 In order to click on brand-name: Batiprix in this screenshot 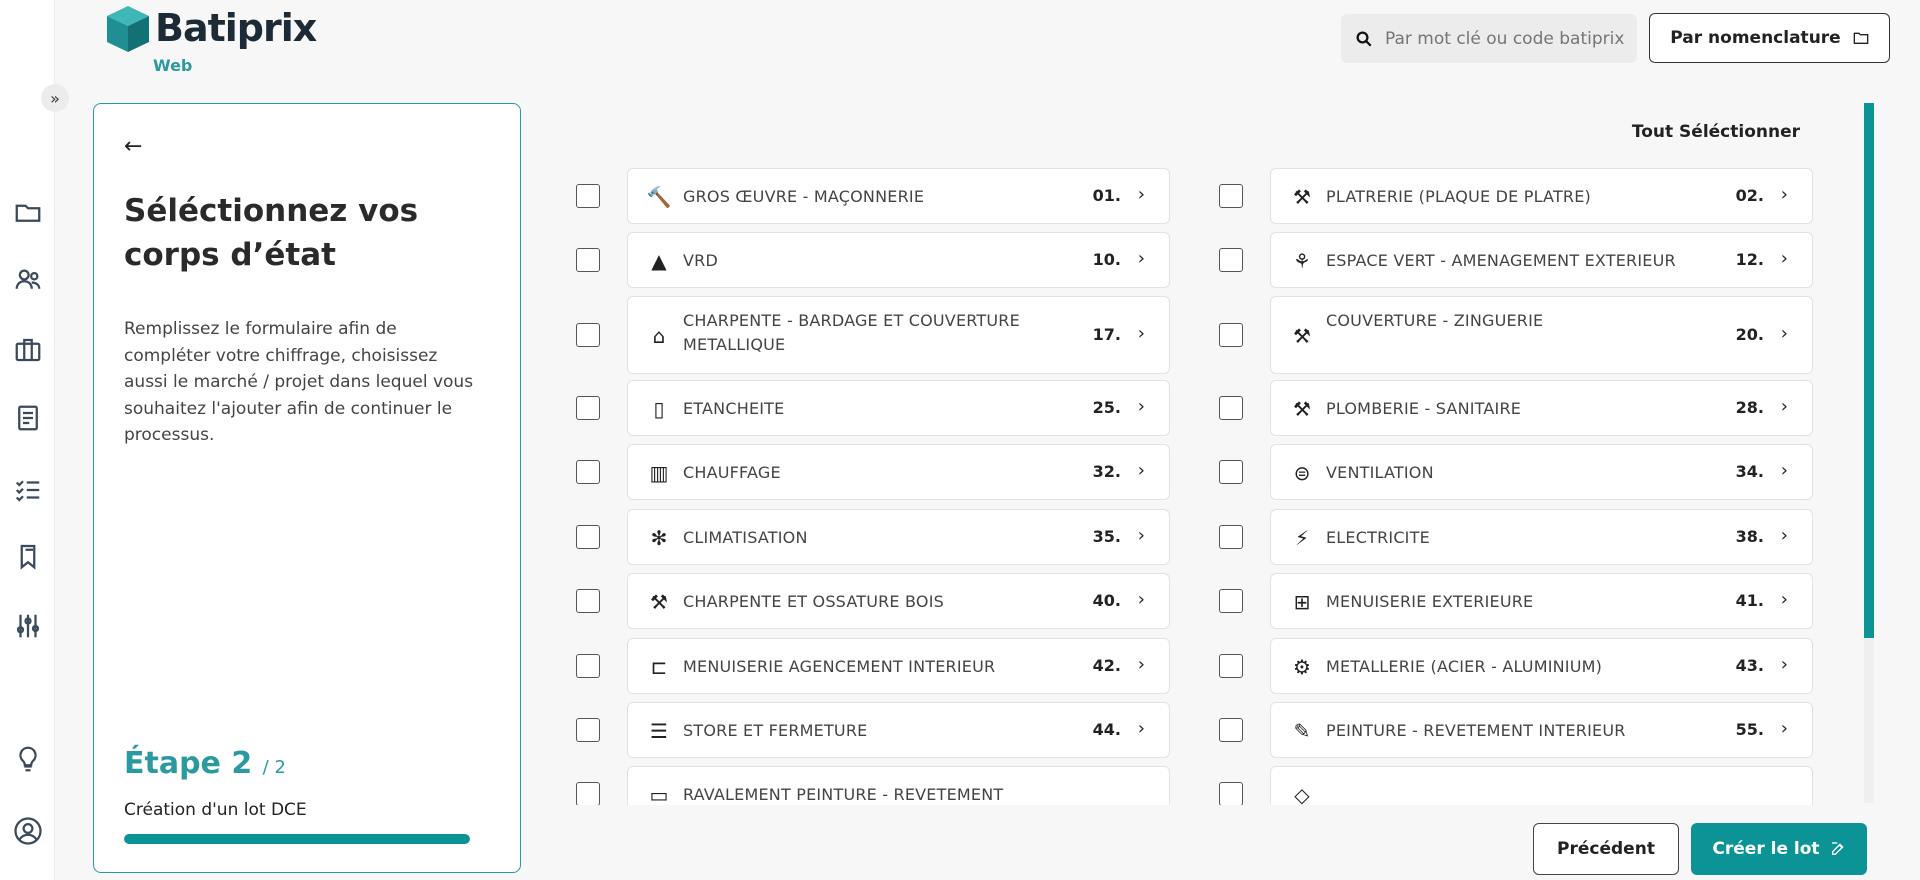, I will do `click(236, 28)`.